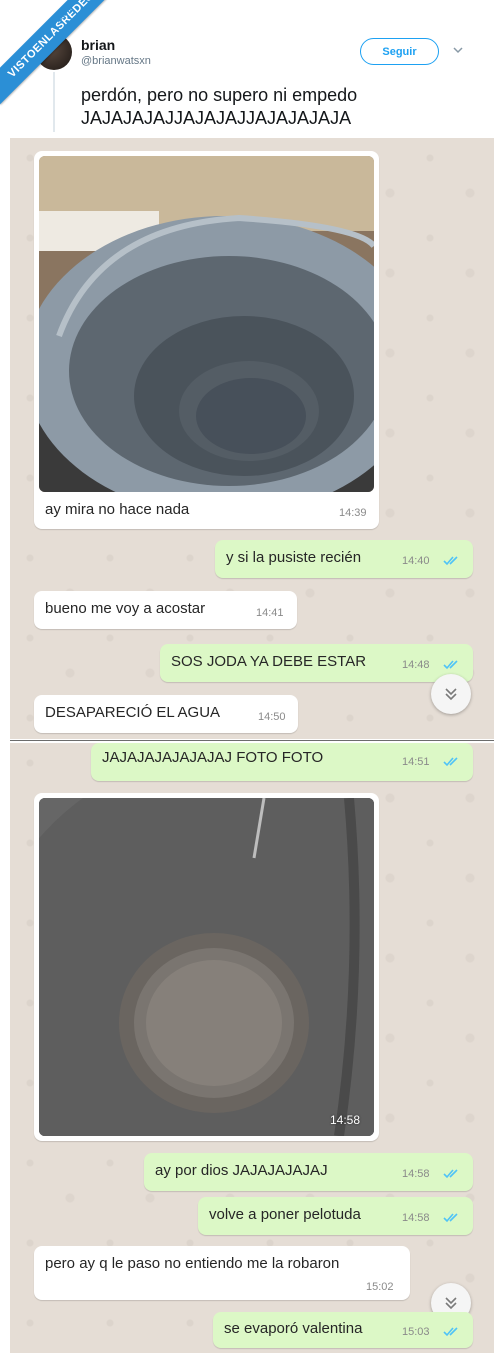  I want to click on message-text: bueno me voy a acostar, so click(125, 608).